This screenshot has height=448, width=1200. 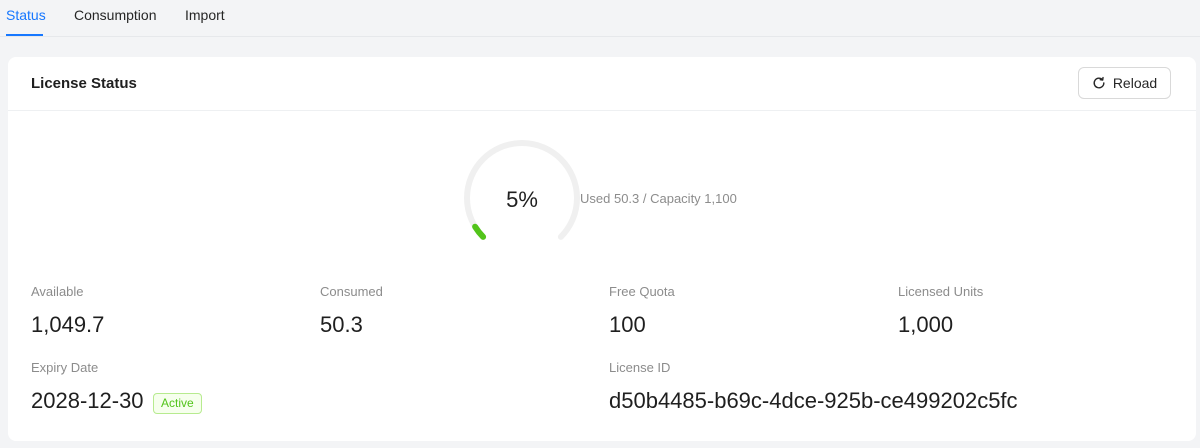 What do you see at coordinates (57, 291) in the screenshot?
I see `available-label: Available` at bounding box center [57, 291].